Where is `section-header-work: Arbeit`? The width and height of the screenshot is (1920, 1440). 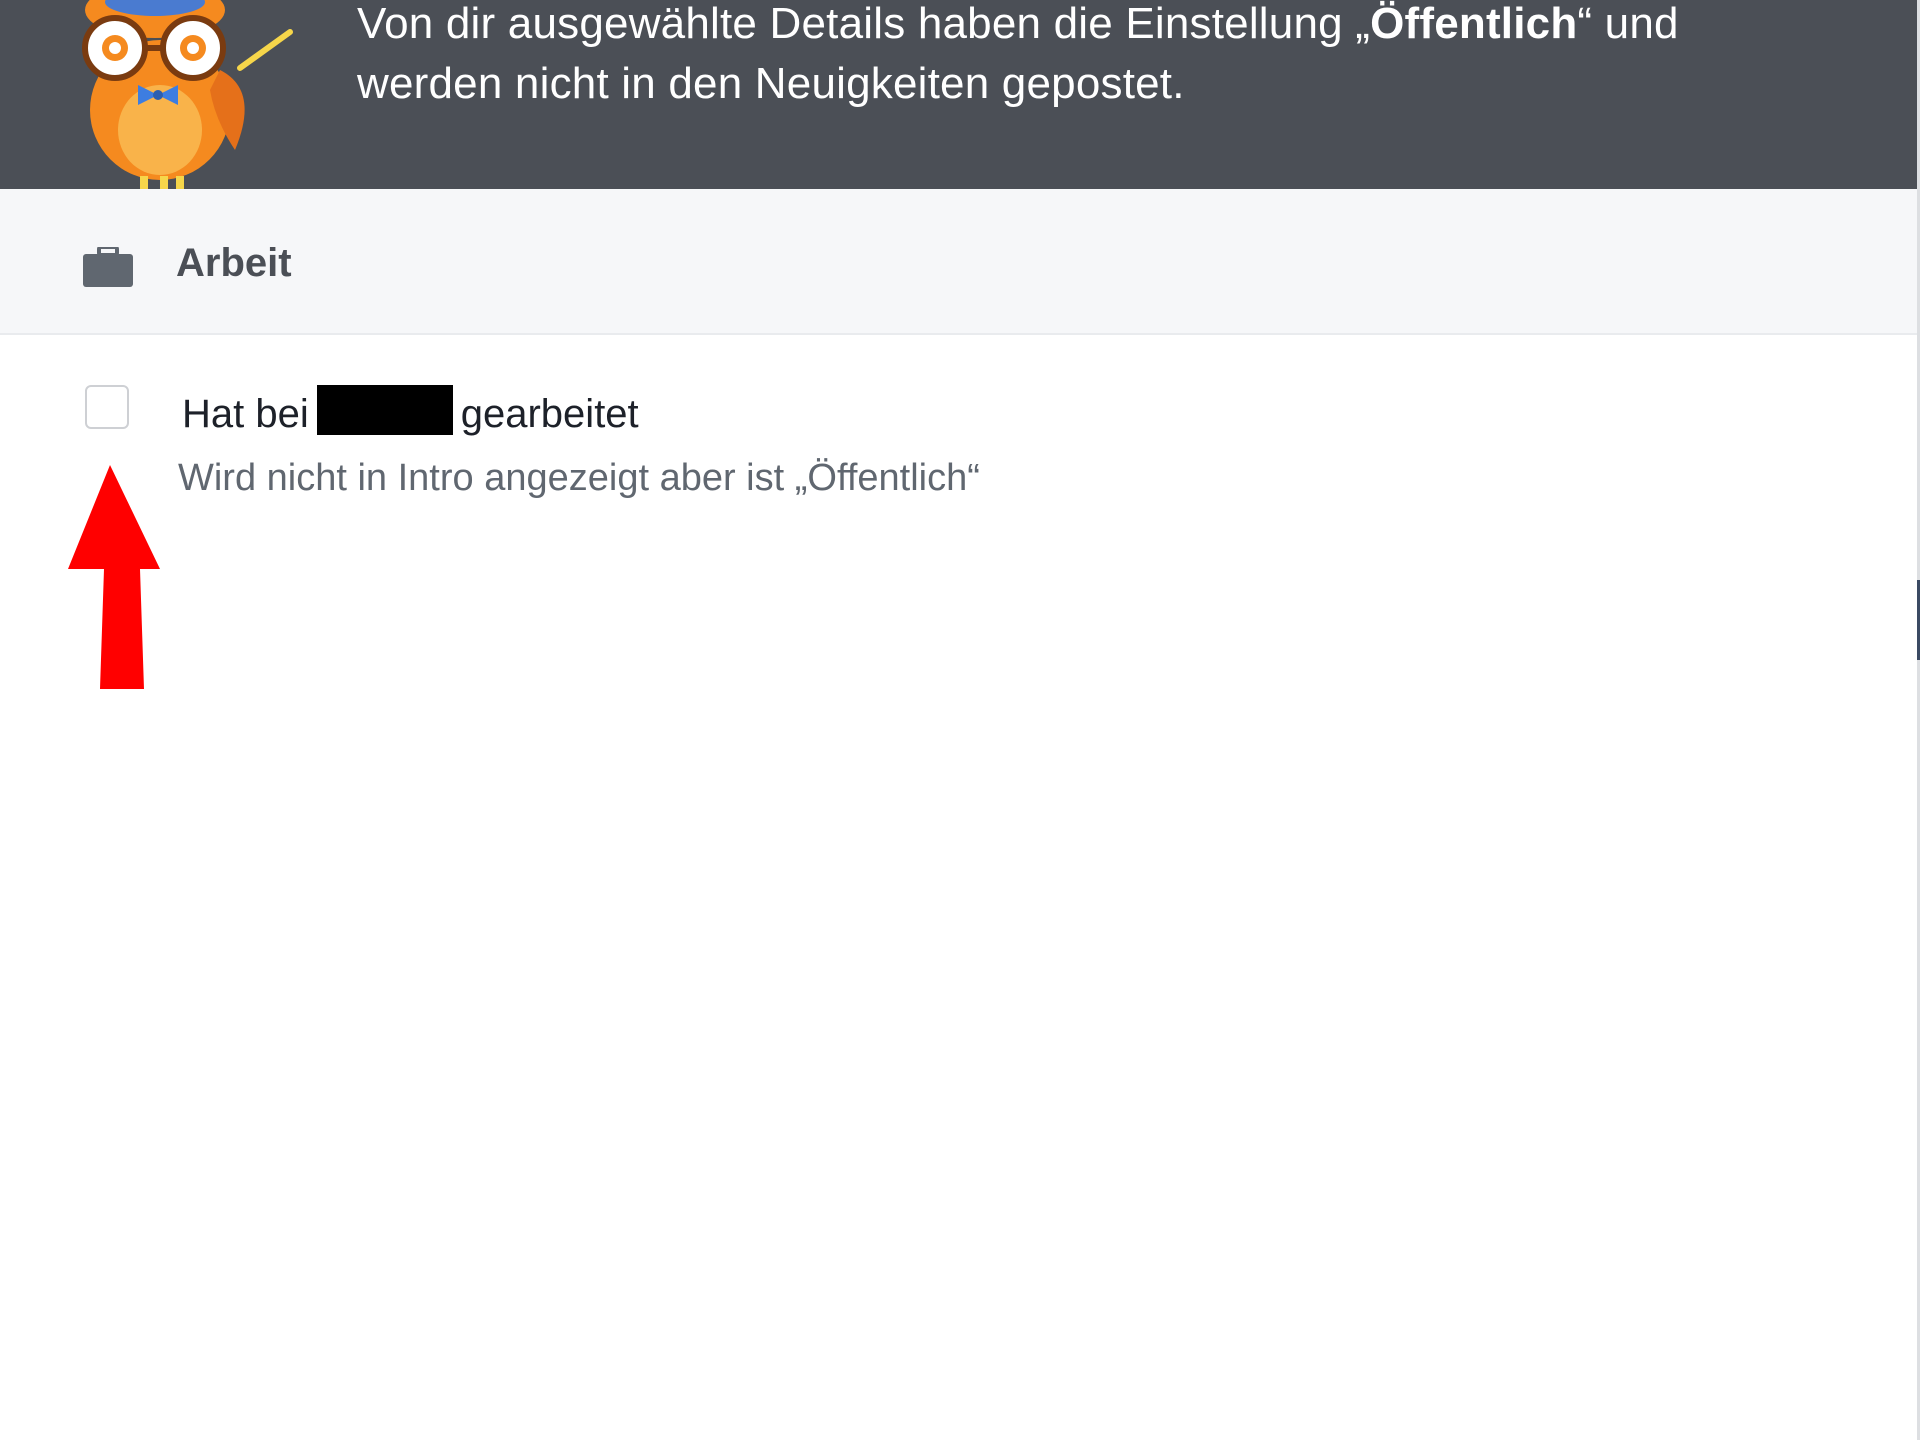 section-header-work: Arbeit is located at coordinates (958, 262).